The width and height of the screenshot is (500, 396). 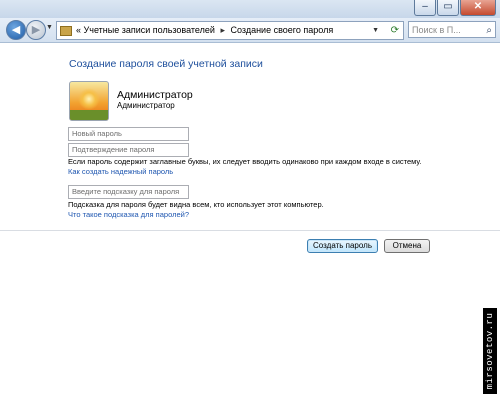 What do you see at coordinates (155, 95) in the screenshot?
I see `user-name: Администратор` at bounding box center [155, 95].